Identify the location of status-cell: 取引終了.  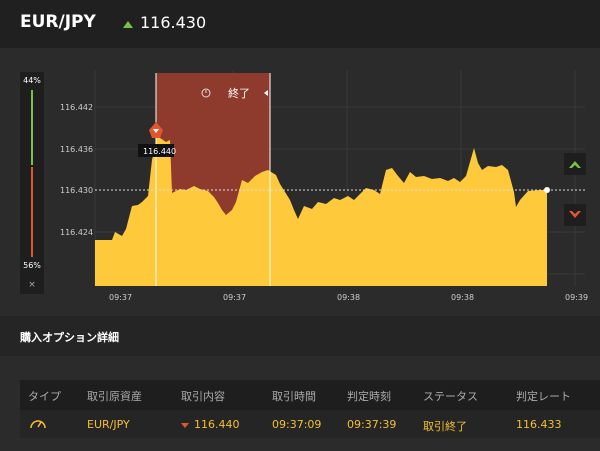
(445, 426).